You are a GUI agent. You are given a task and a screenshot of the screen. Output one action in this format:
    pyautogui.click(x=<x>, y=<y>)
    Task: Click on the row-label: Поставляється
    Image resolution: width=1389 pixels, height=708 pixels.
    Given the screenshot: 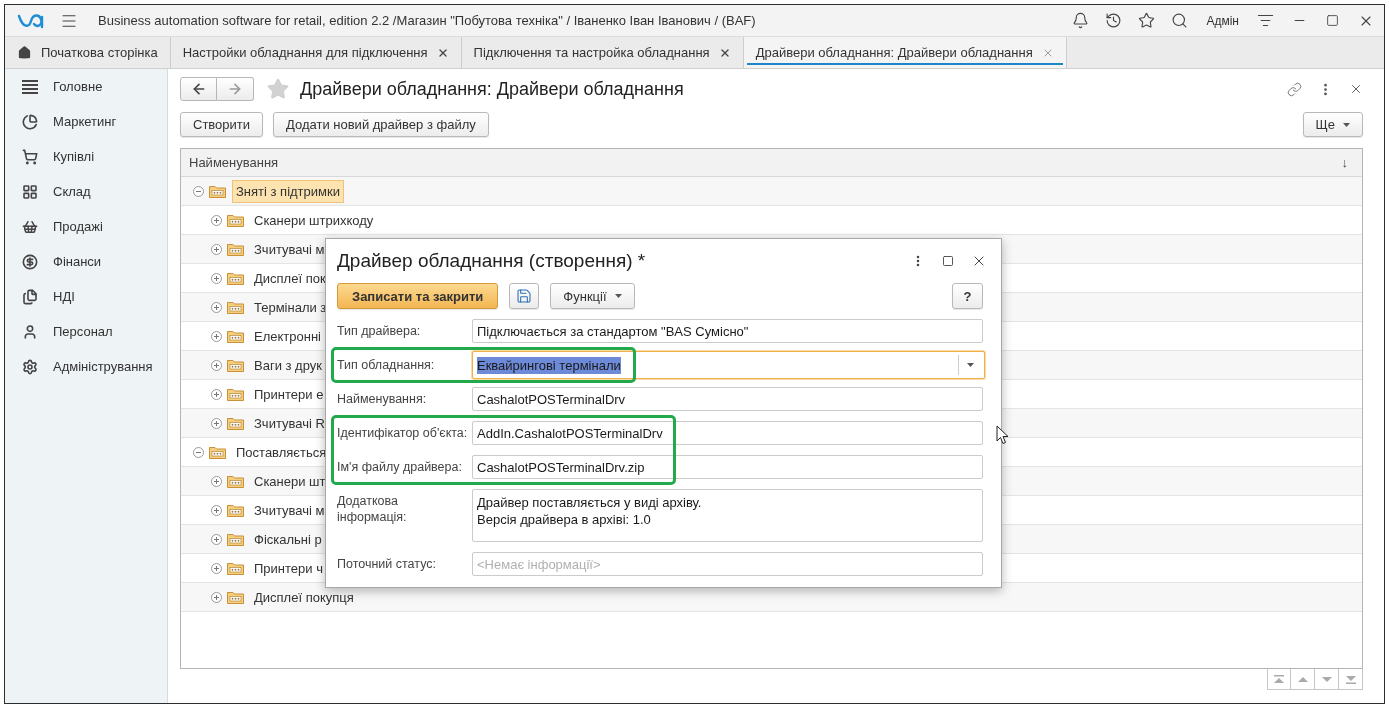 What is the action you would take?
    pyautogui.click(x=281, y=452)
    